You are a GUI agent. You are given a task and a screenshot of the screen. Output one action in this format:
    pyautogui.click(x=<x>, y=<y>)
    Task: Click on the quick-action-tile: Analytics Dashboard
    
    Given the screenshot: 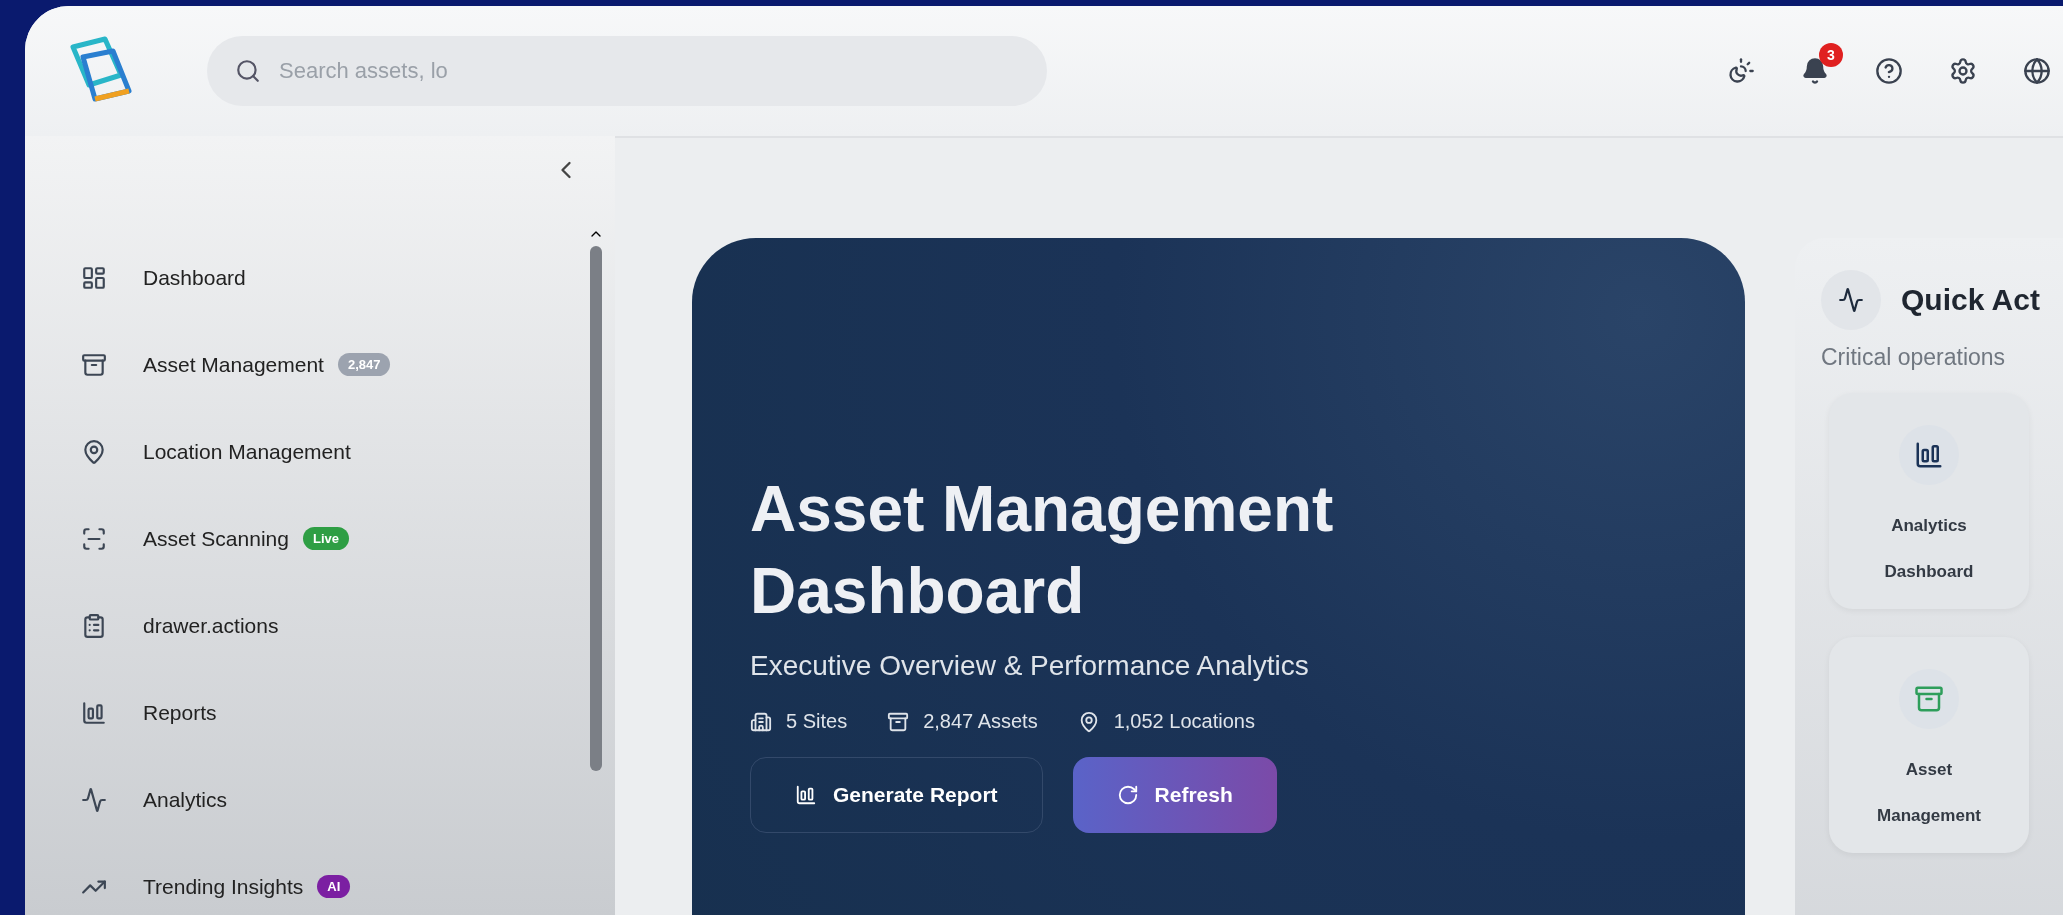 What is the action you would take?
    pyautogui.click(x=1929, y=501)
    